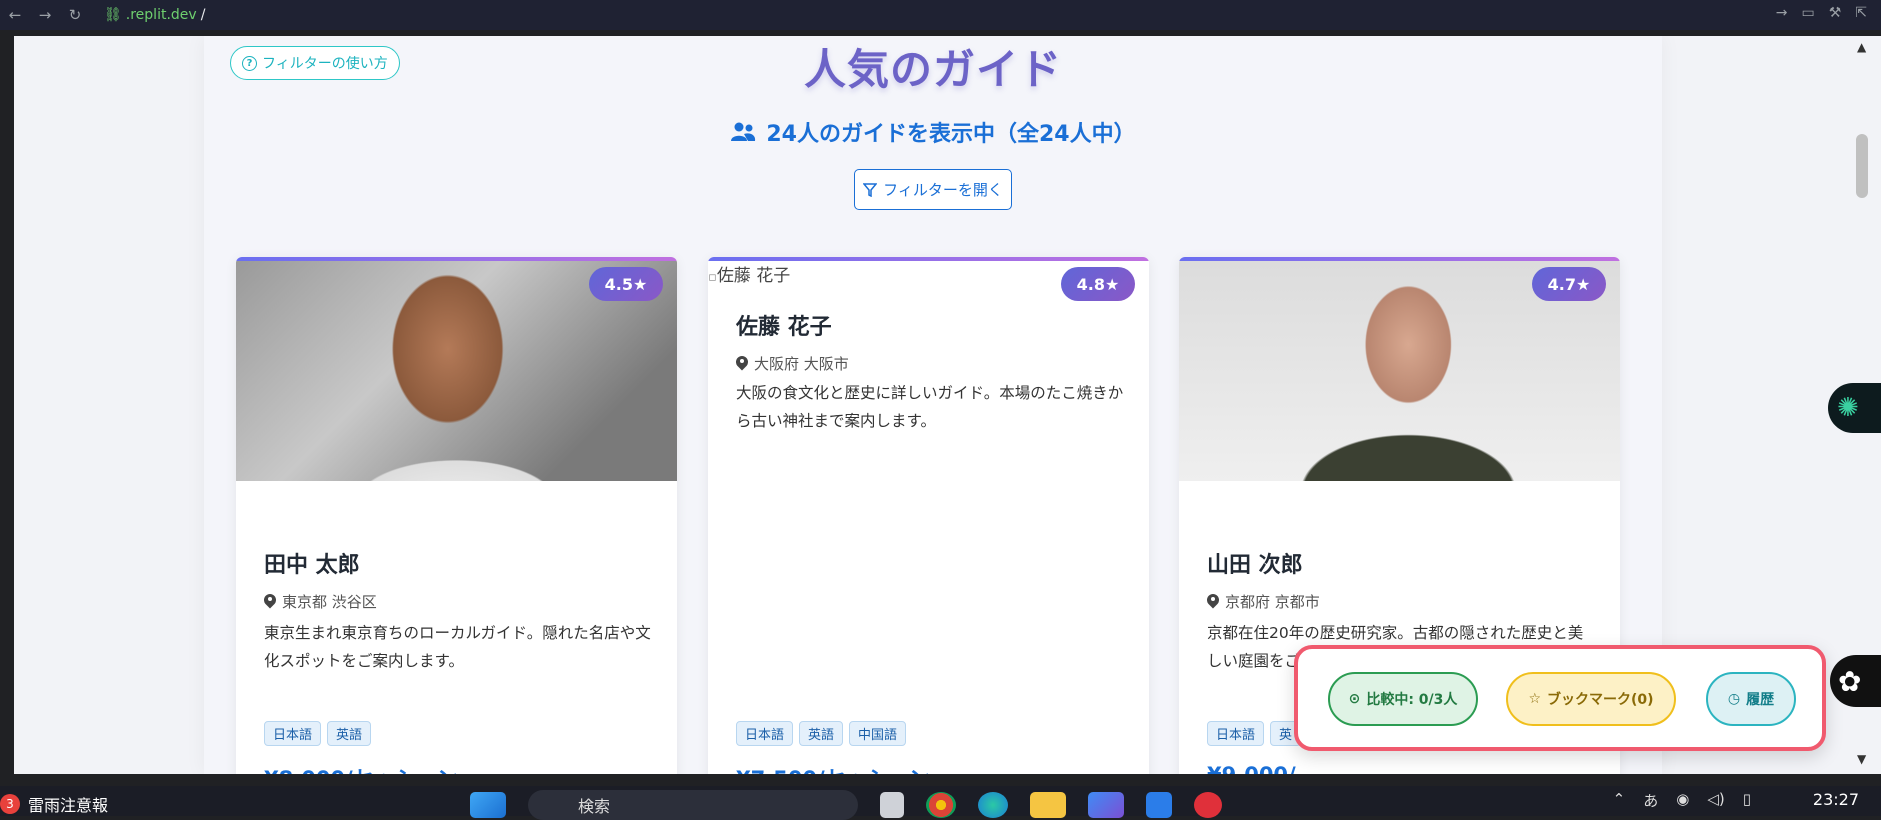 Image resolution: width=1881 pixels, height=820 pixels. What do you see at coordinates (801, 364) in the screenshot?
I see `guide-location-text: 大阪府 大阪市` at bounding box center [801, 364].